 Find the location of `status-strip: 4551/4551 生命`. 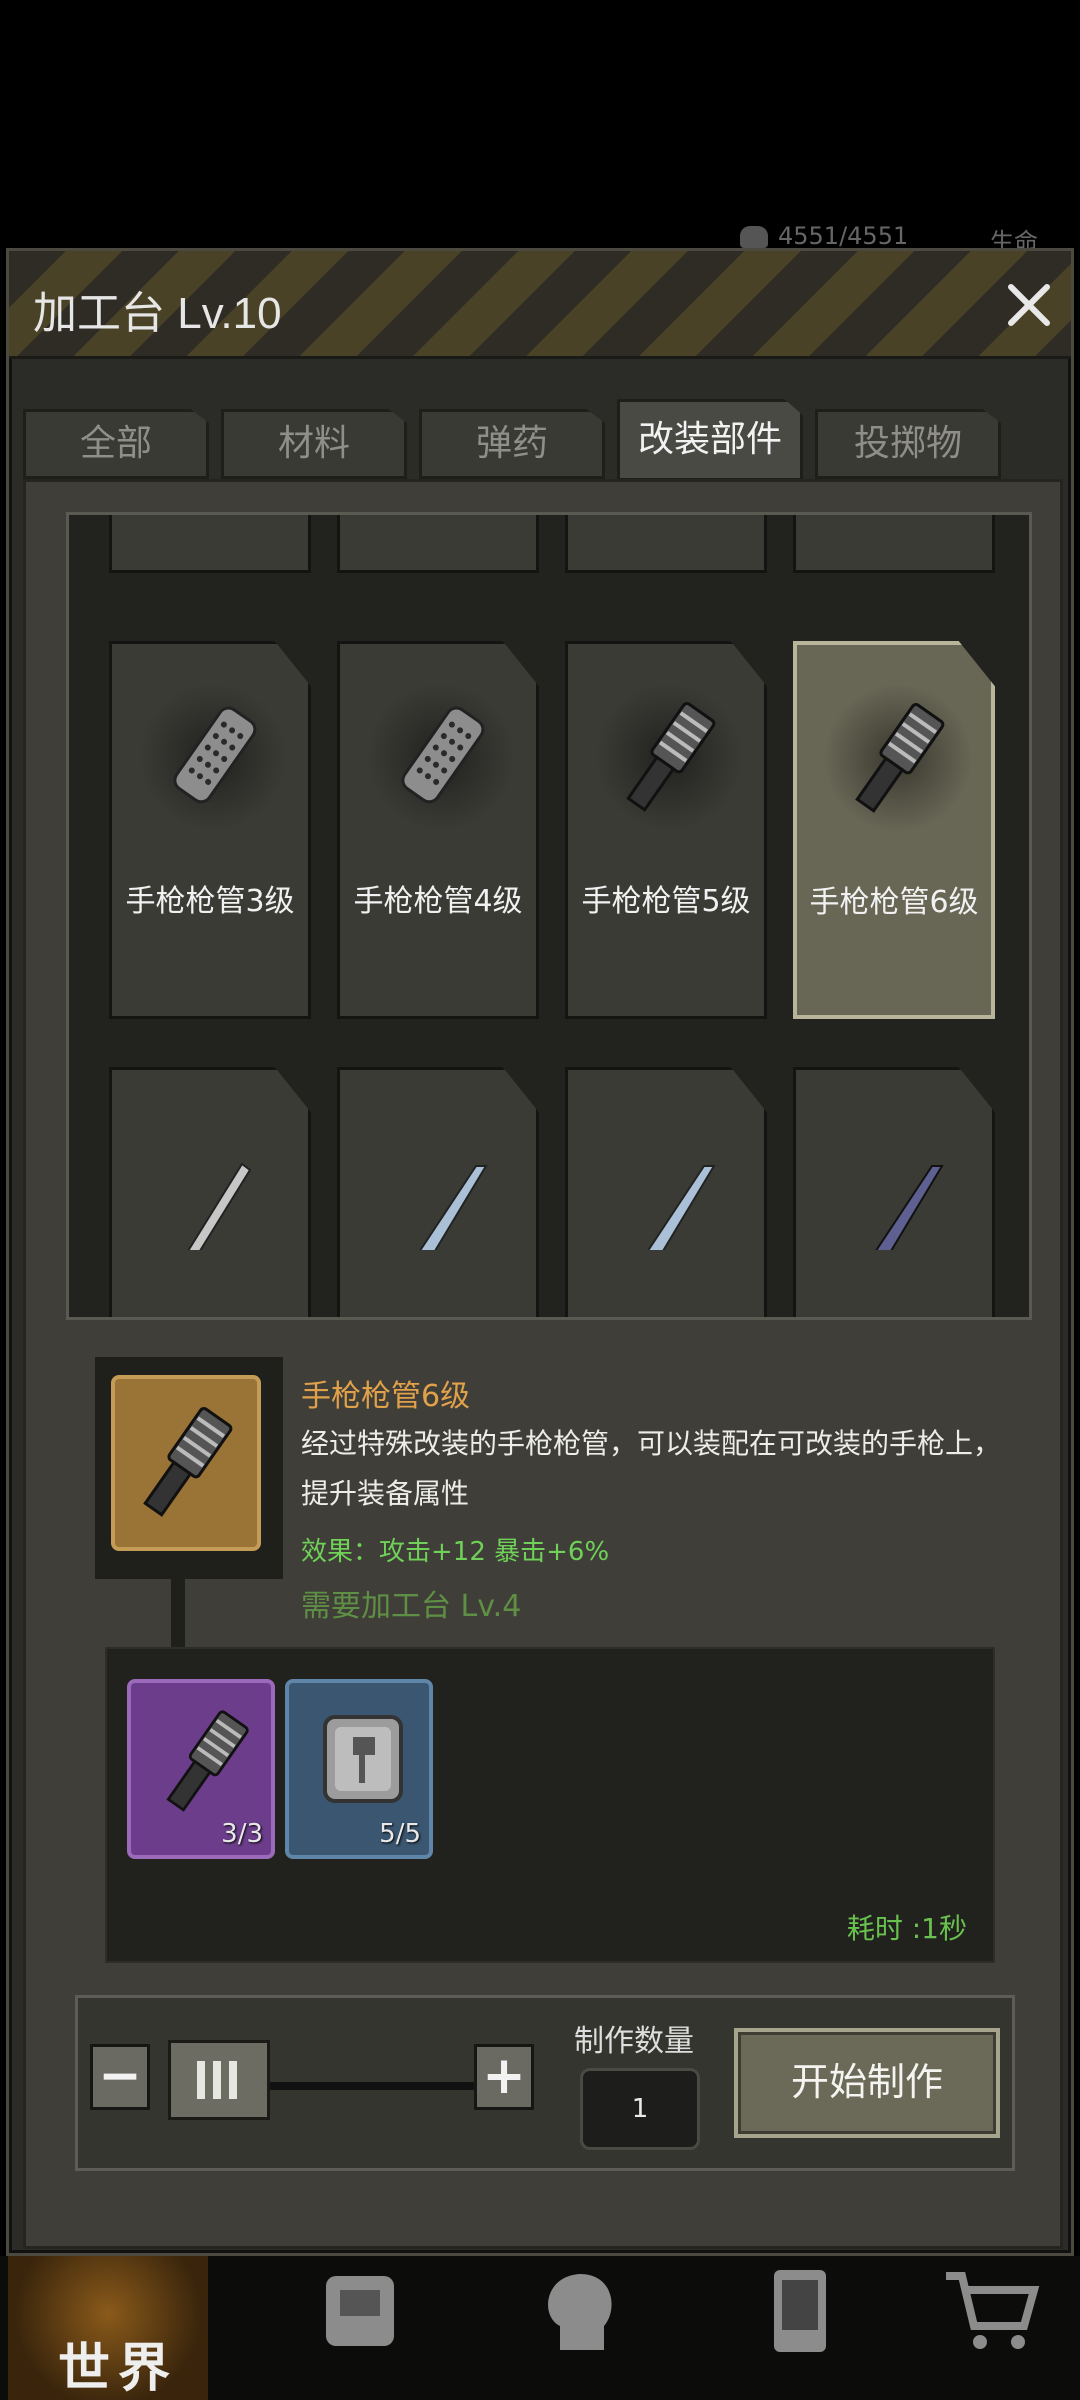

status-strip: 4551/4551 生命 is located at coordinates (540, 238).